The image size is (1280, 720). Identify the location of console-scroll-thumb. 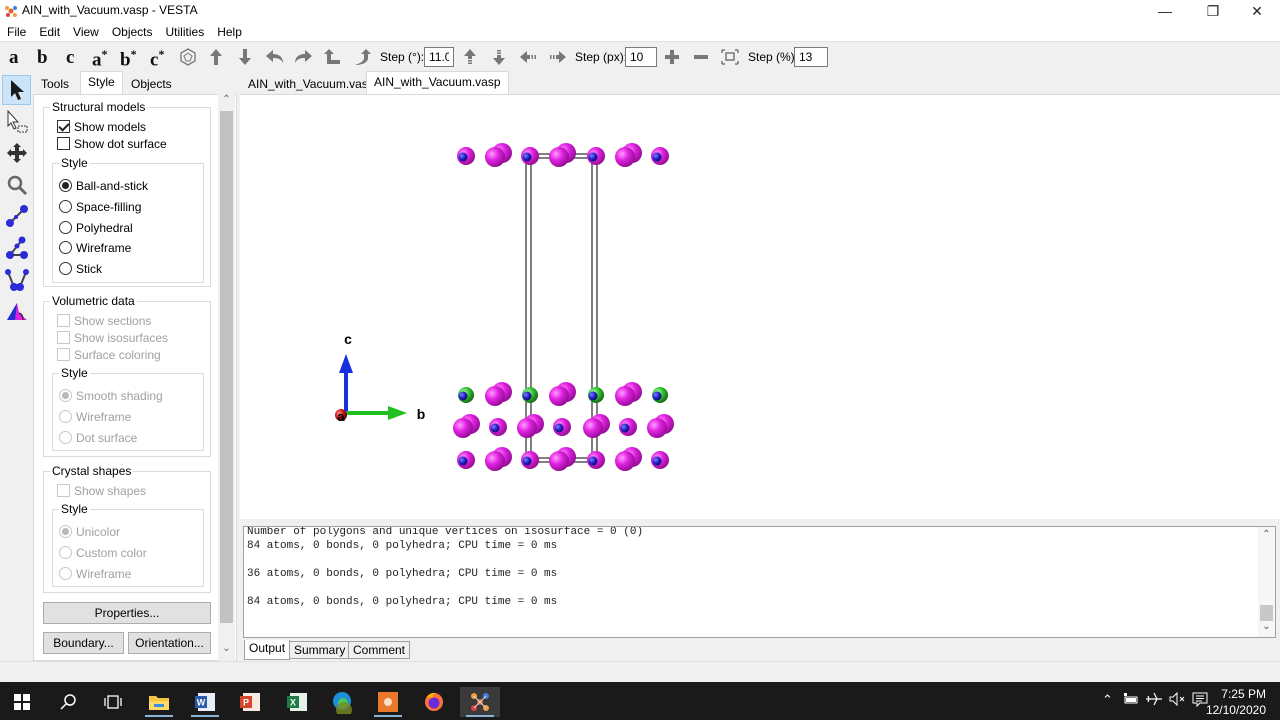
(1266, 613).